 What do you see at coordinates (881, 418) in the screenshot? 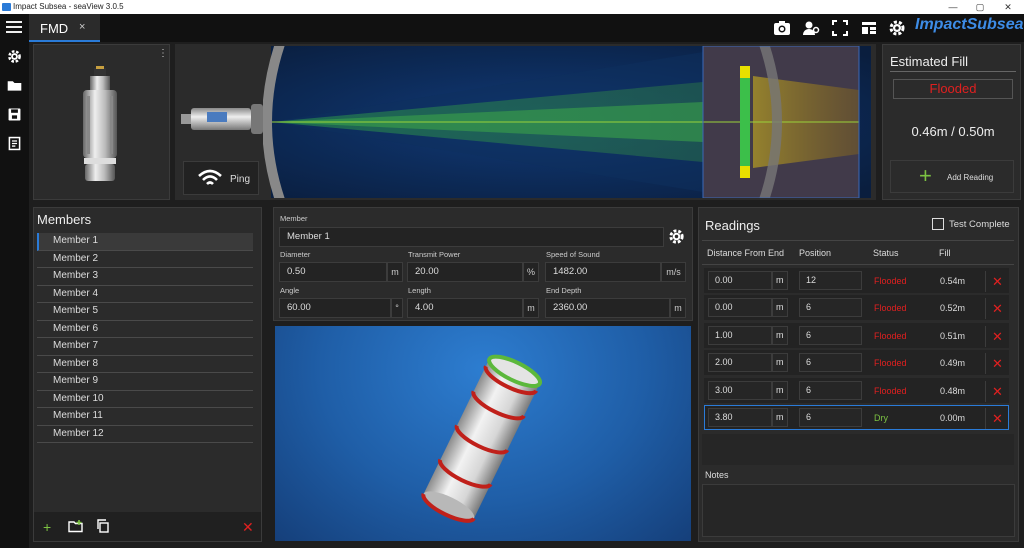
I see `reading-status: Dry` at bounding box center [881, 418].